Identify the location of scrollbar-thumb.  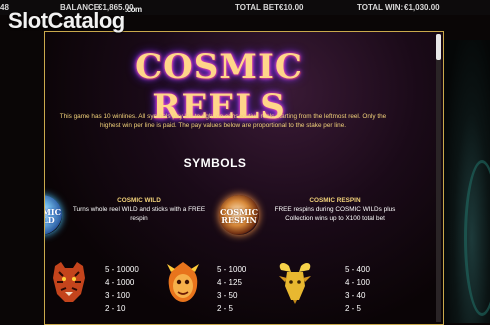
(438, 47).